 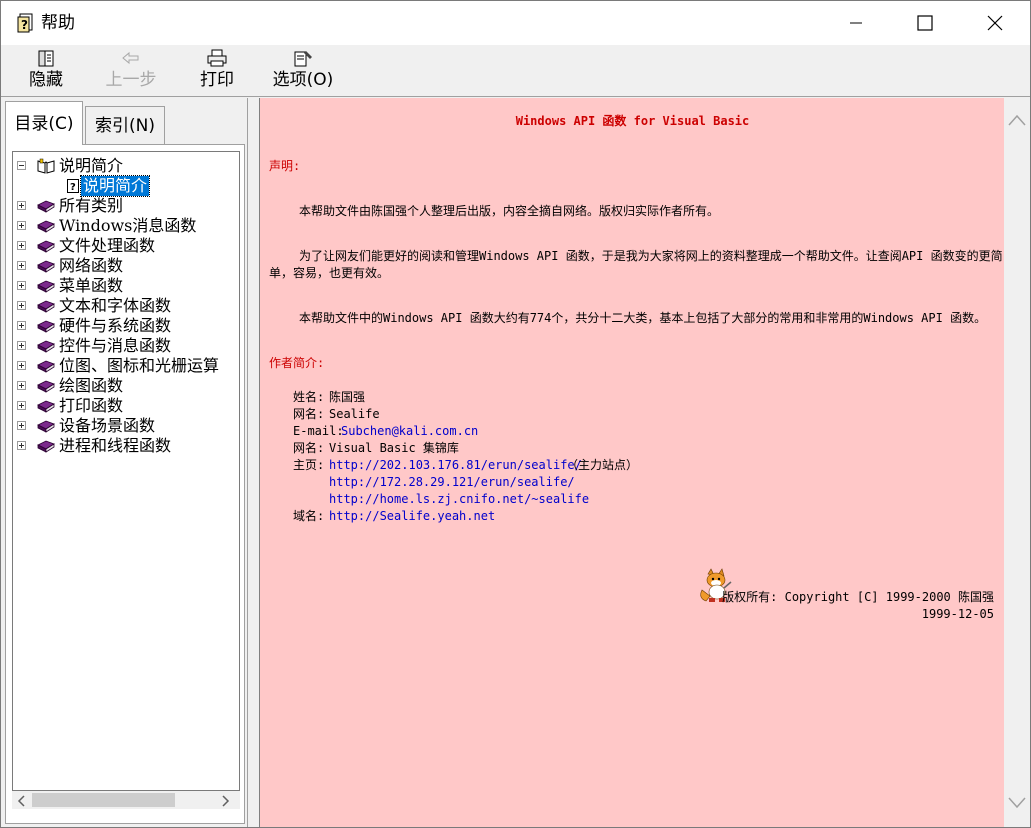 I want to click on help-page-icon: ?, so click(x=73, y=187).